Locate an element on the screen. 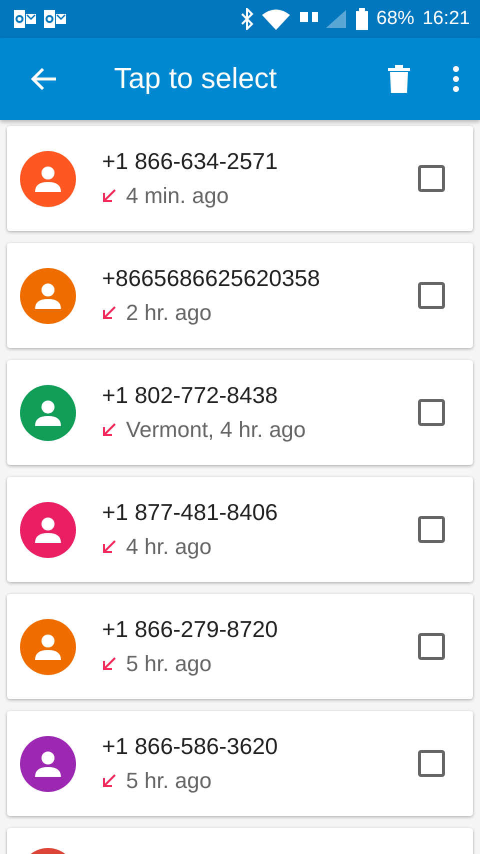  call-time: 4 min. ago is located at coordinates (177, 196).